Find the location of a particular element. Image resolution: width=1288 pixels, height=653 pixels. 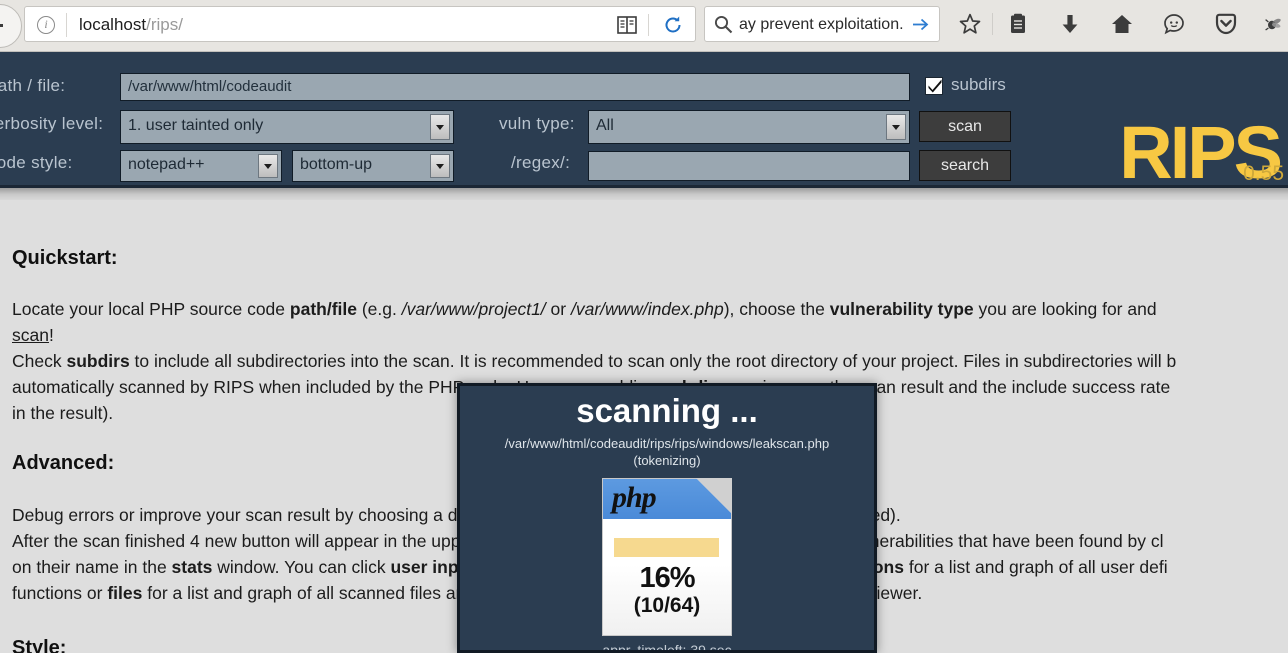

scan-button: scan is located at coordinates (965, 126).